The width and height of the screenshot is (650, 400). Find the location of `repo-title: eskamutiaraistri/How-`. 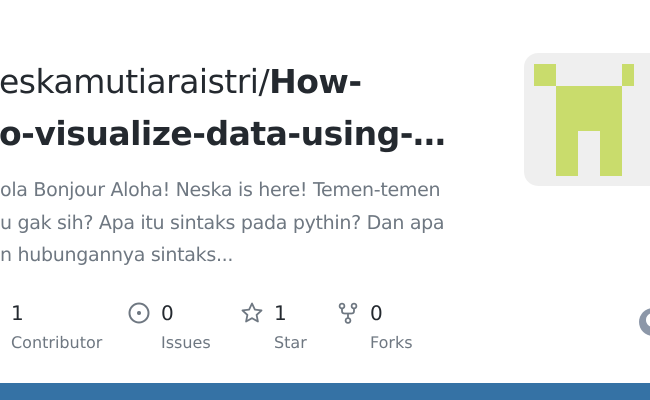

repo-title: eskamutiaraistri/How- is located at coordinates (181, 82).